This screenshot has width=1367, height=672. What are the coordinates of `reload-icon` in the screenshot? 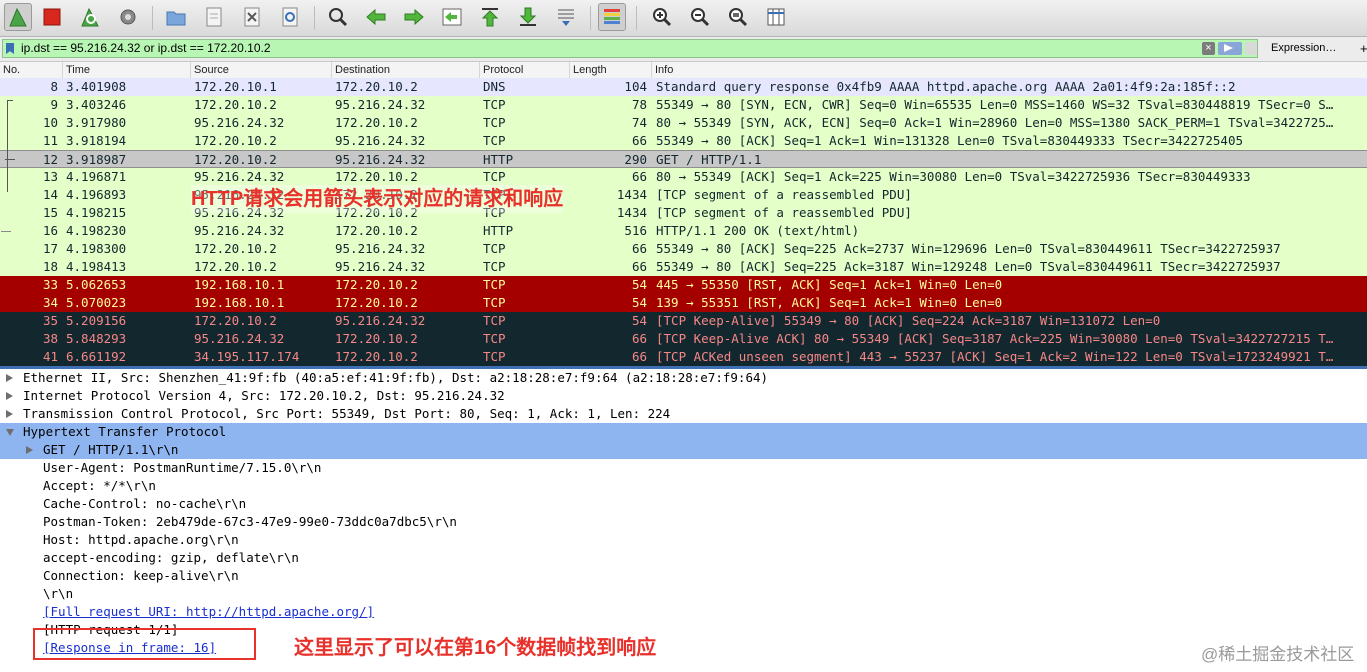 It's located at (290, 17).